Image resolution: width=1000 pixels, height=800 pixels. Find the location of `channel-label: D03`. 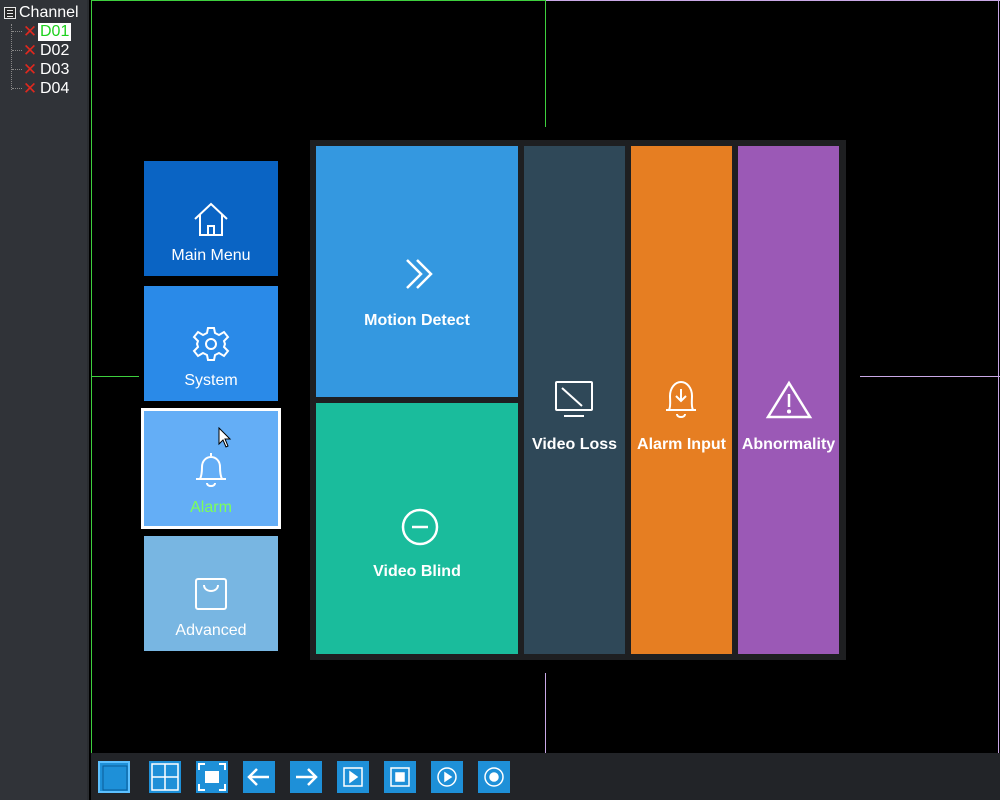

channel-label: D03 is located at coordinates (55, 69).